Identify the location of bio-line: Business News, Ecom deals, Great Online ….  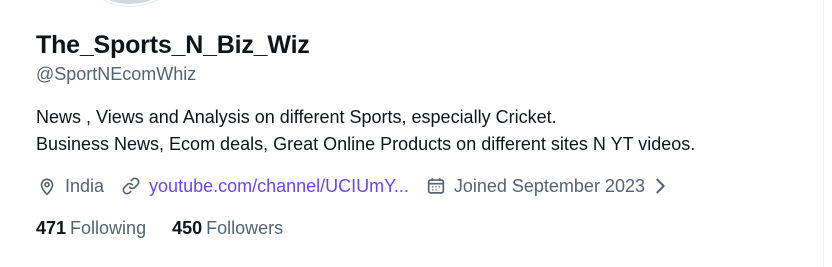
(366, 144).